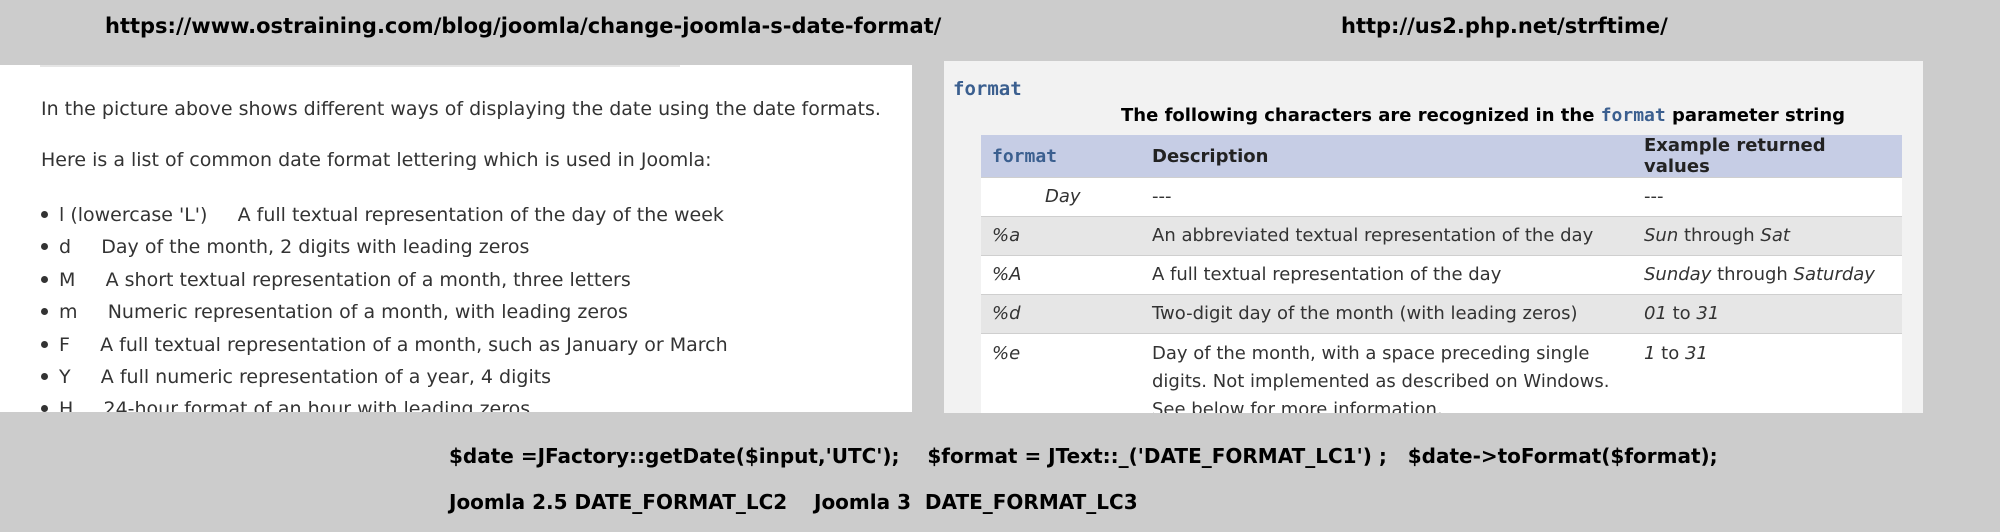 The image size is (2000, 532). I want to click on cell-format: Day, so click(1061, 197).